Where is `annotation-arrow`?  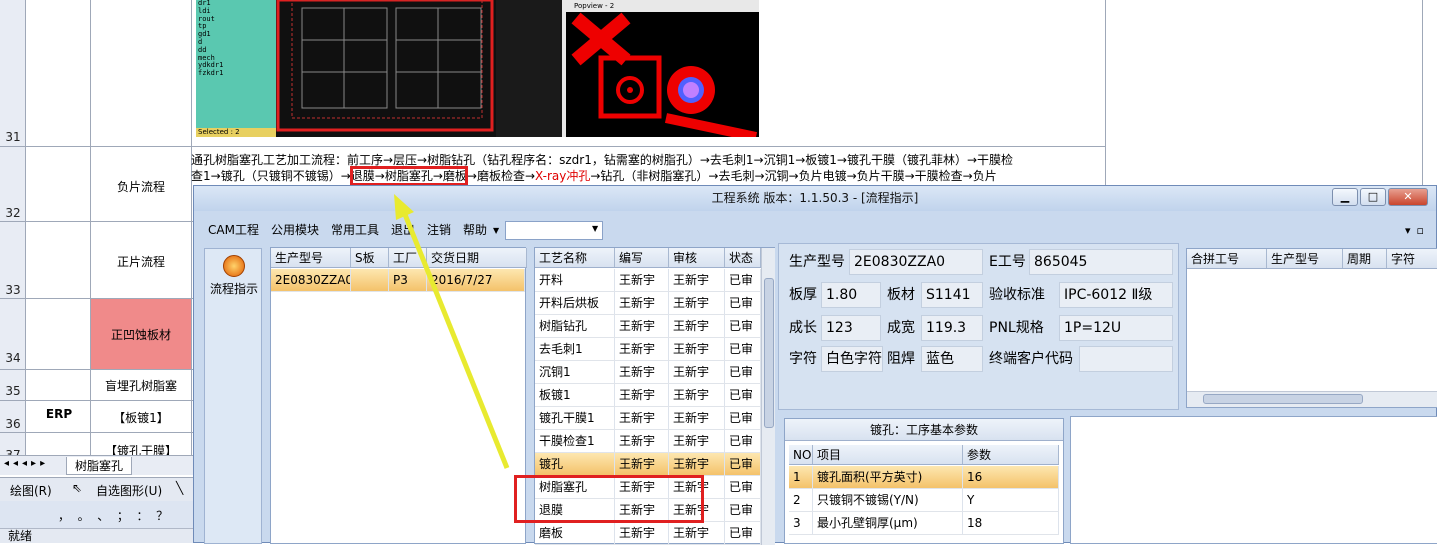
annotation-arrow is located at coordinates (452, 331).